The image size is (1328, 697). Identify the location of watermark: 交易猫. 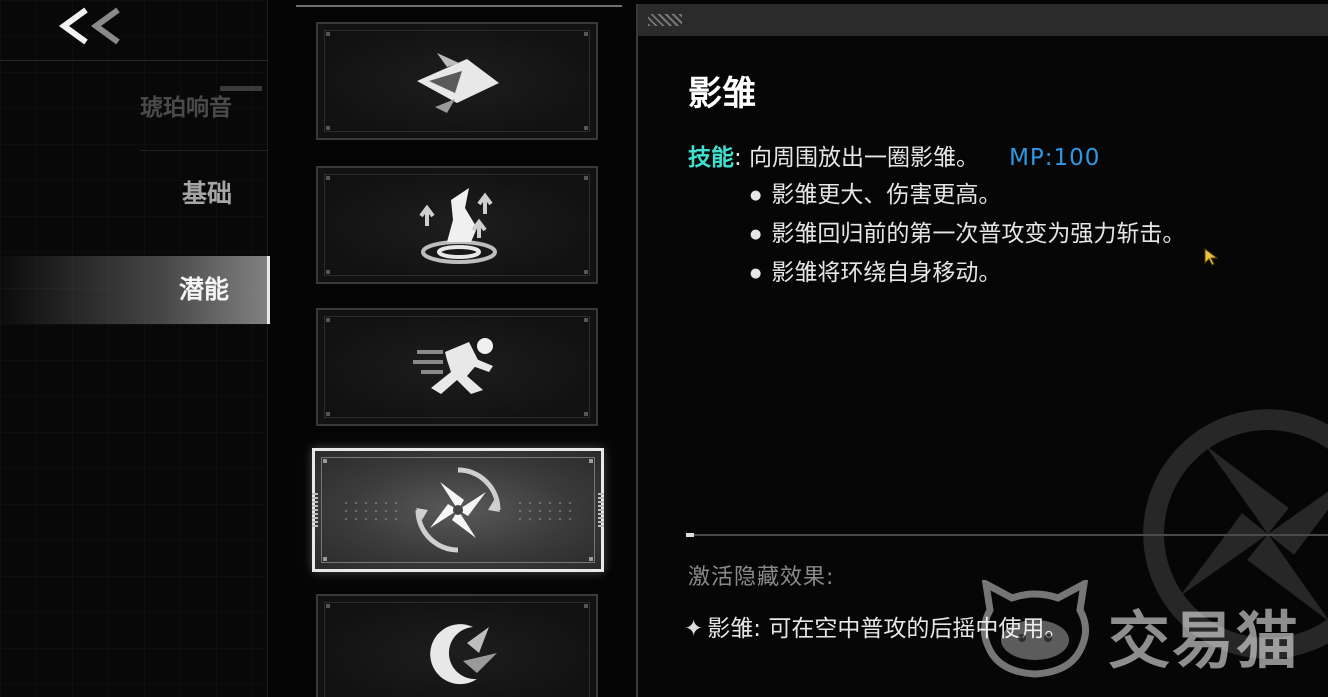
(1141, 631).